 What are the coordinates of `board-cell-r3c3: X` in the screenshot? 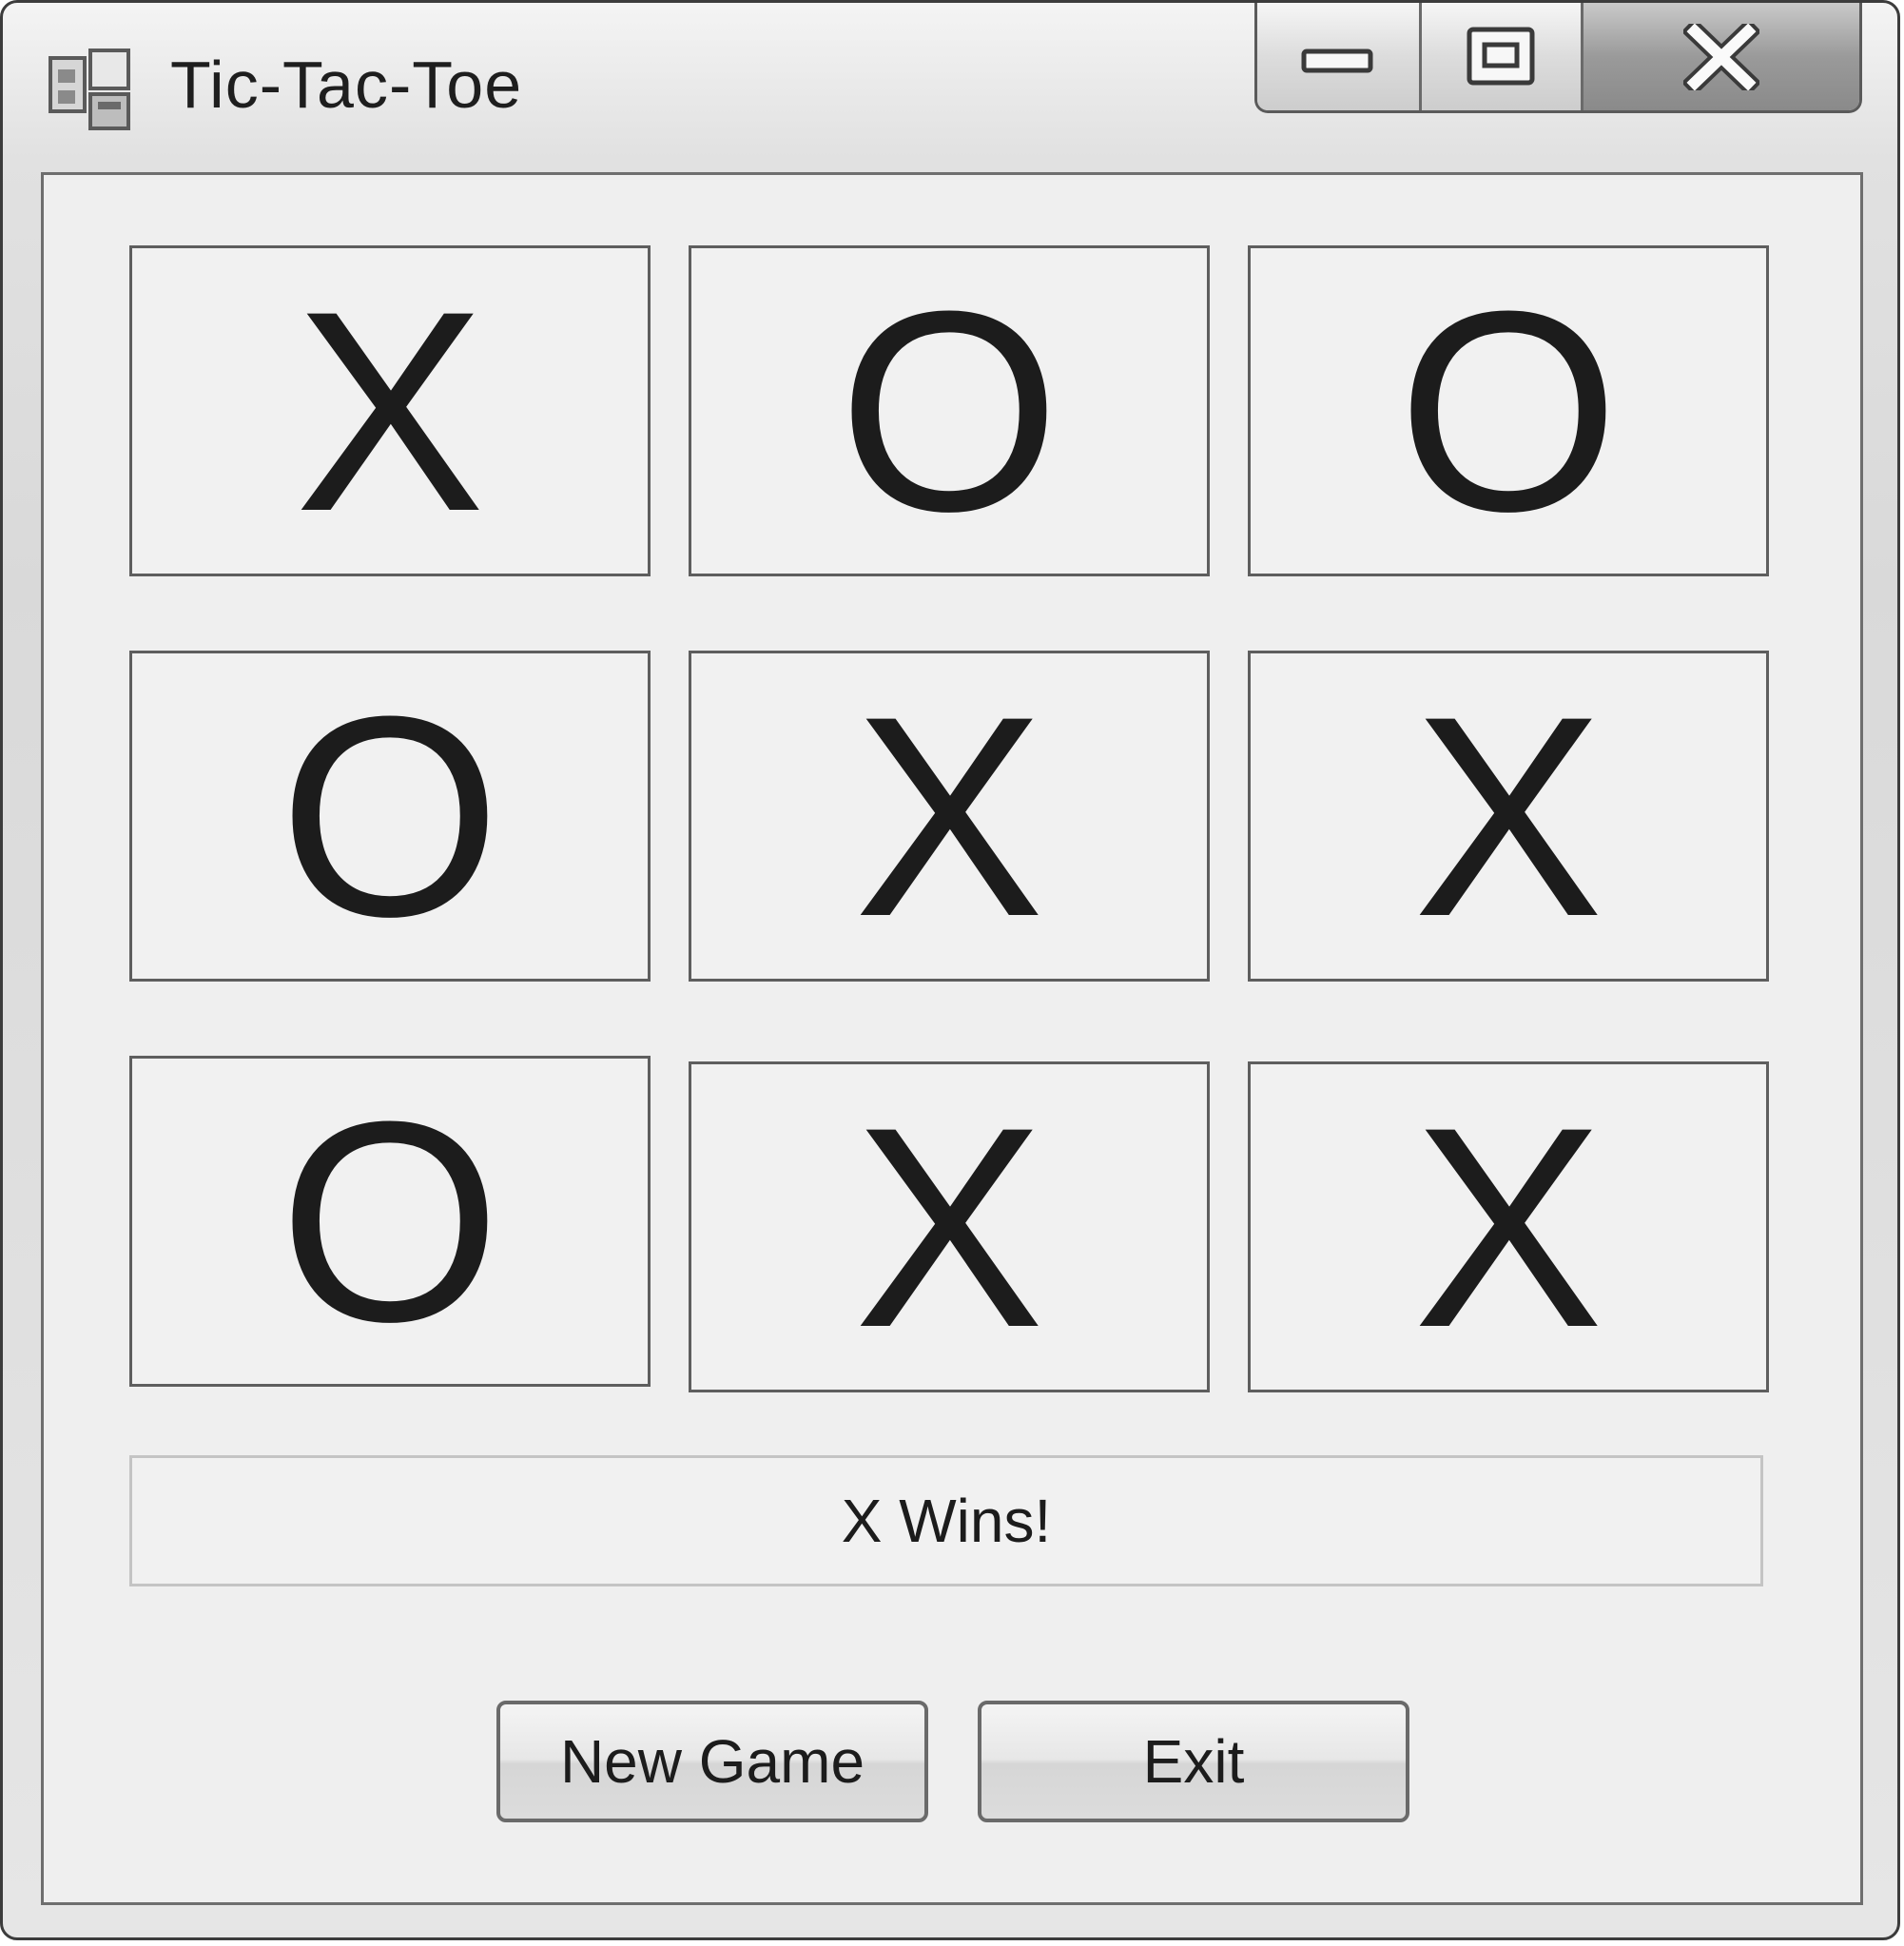 It's located at (1508, 1227).